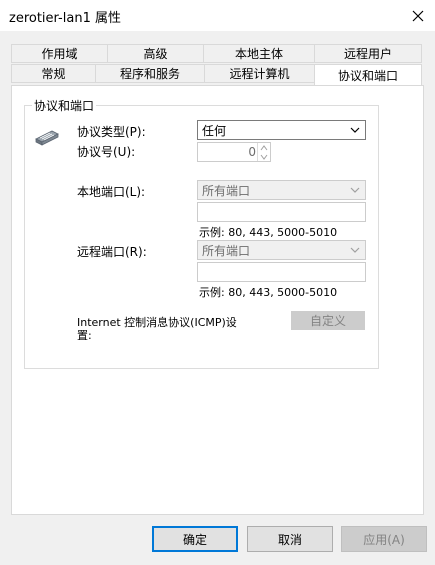 The height and width of the screenshot is (565, 435). Describe the element at coordinates (111, 132) in the screenshot. I see `protocol-type-label: 协议类型(P):` at that location.